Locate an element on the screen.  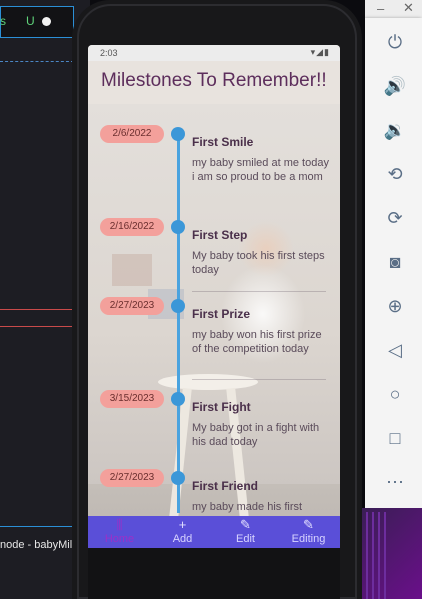
nav-add: + Add is located at coordinates (182, 532).